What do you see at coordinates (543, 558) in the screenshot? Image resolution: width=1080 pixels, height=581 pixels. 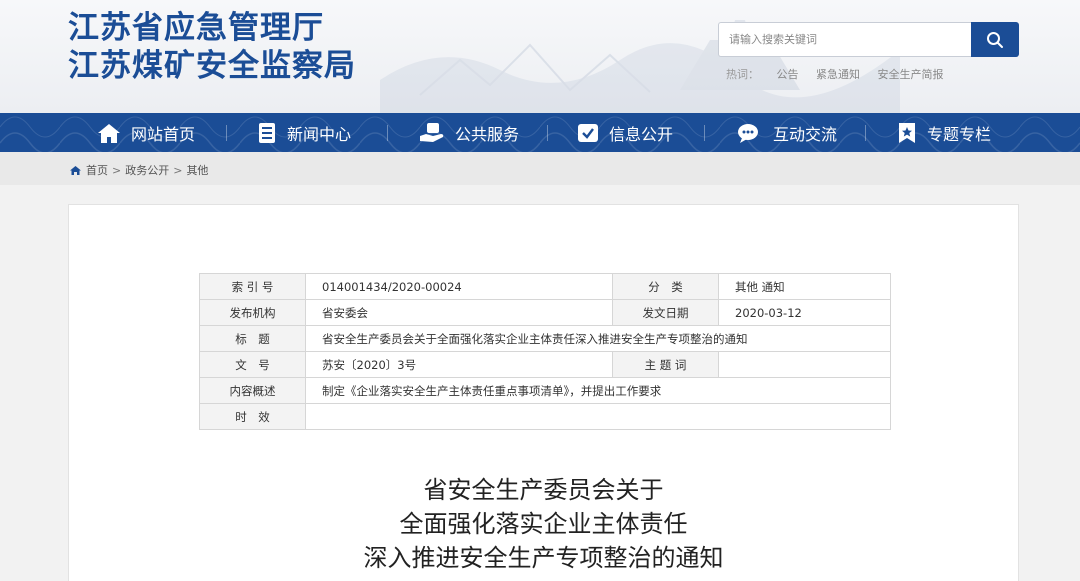 I see `document-title-line: 深入推进安全生产专项整治的通知` at bounding box center [543, 558].